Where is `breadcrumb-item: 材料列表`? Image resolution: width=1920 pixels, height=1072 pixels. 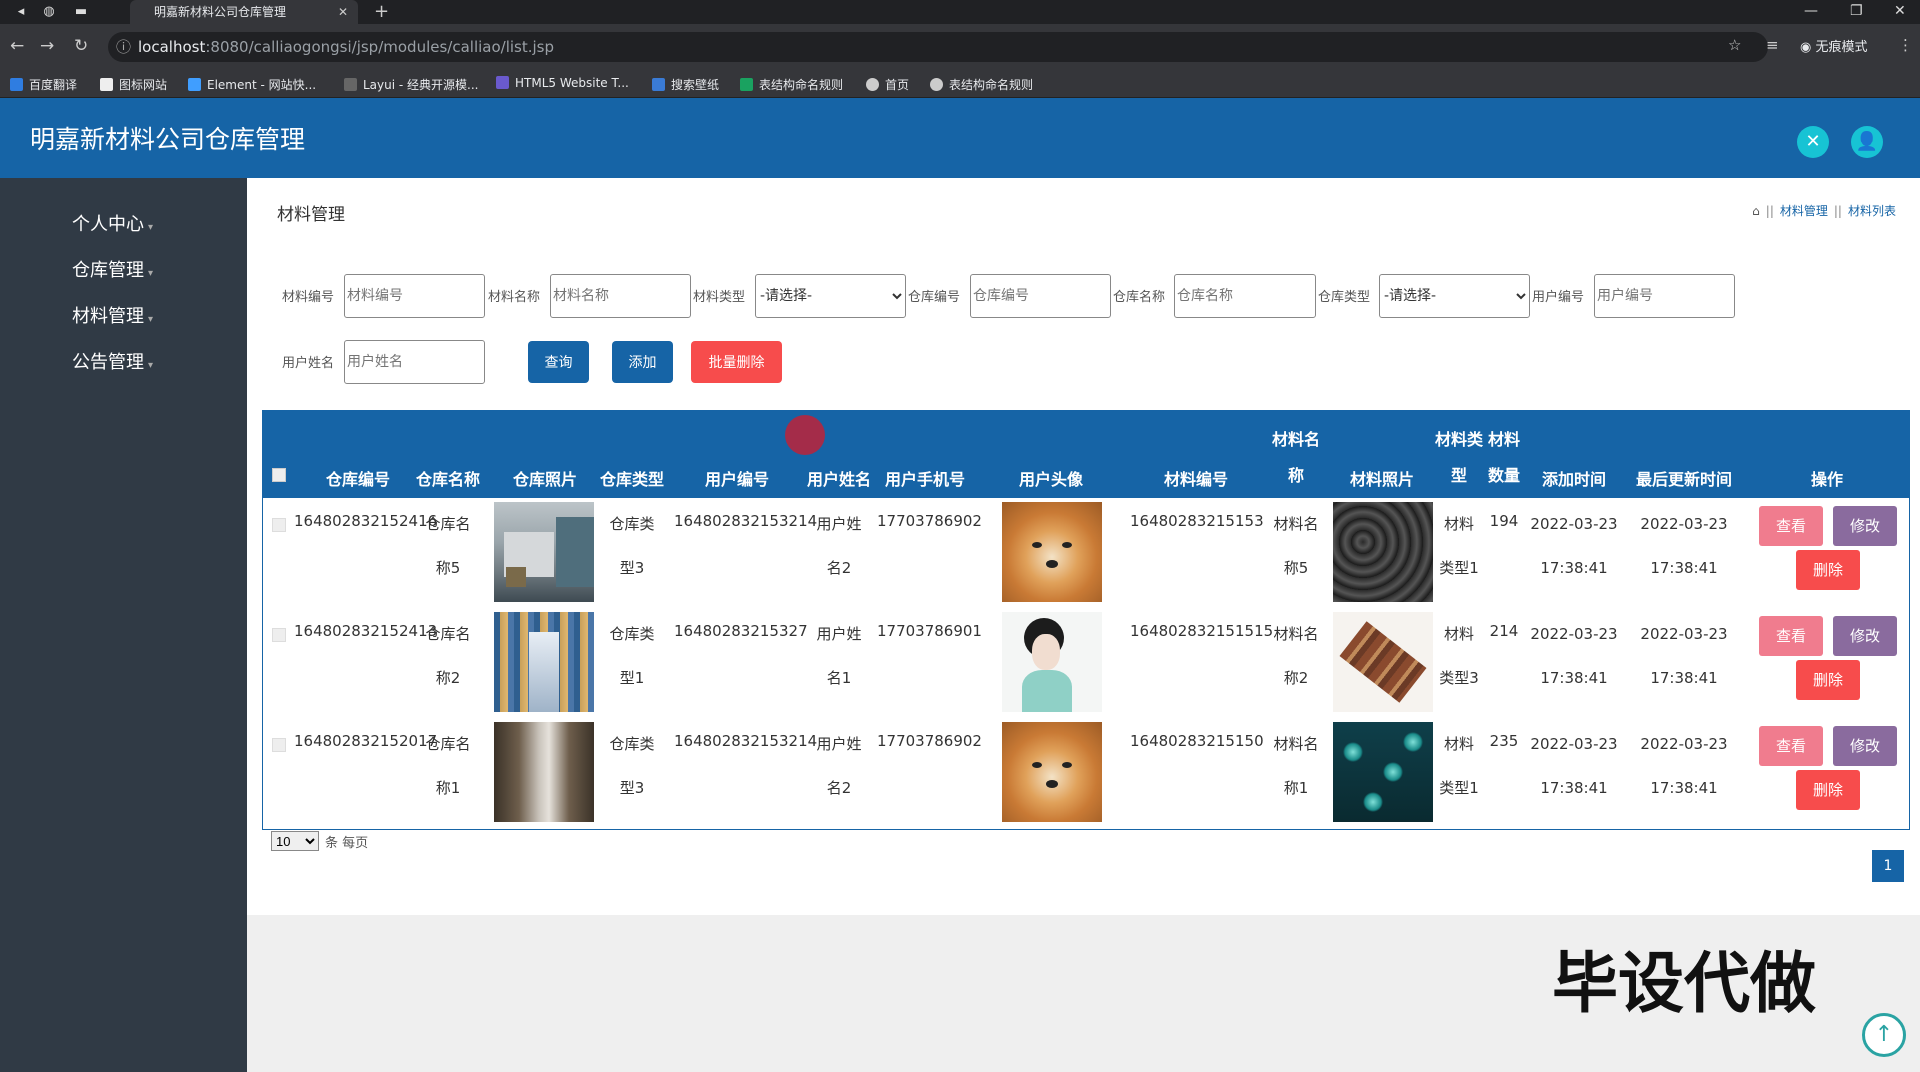
breadcrumb-item: 材料列表 is located at coordinates (1871, 211).